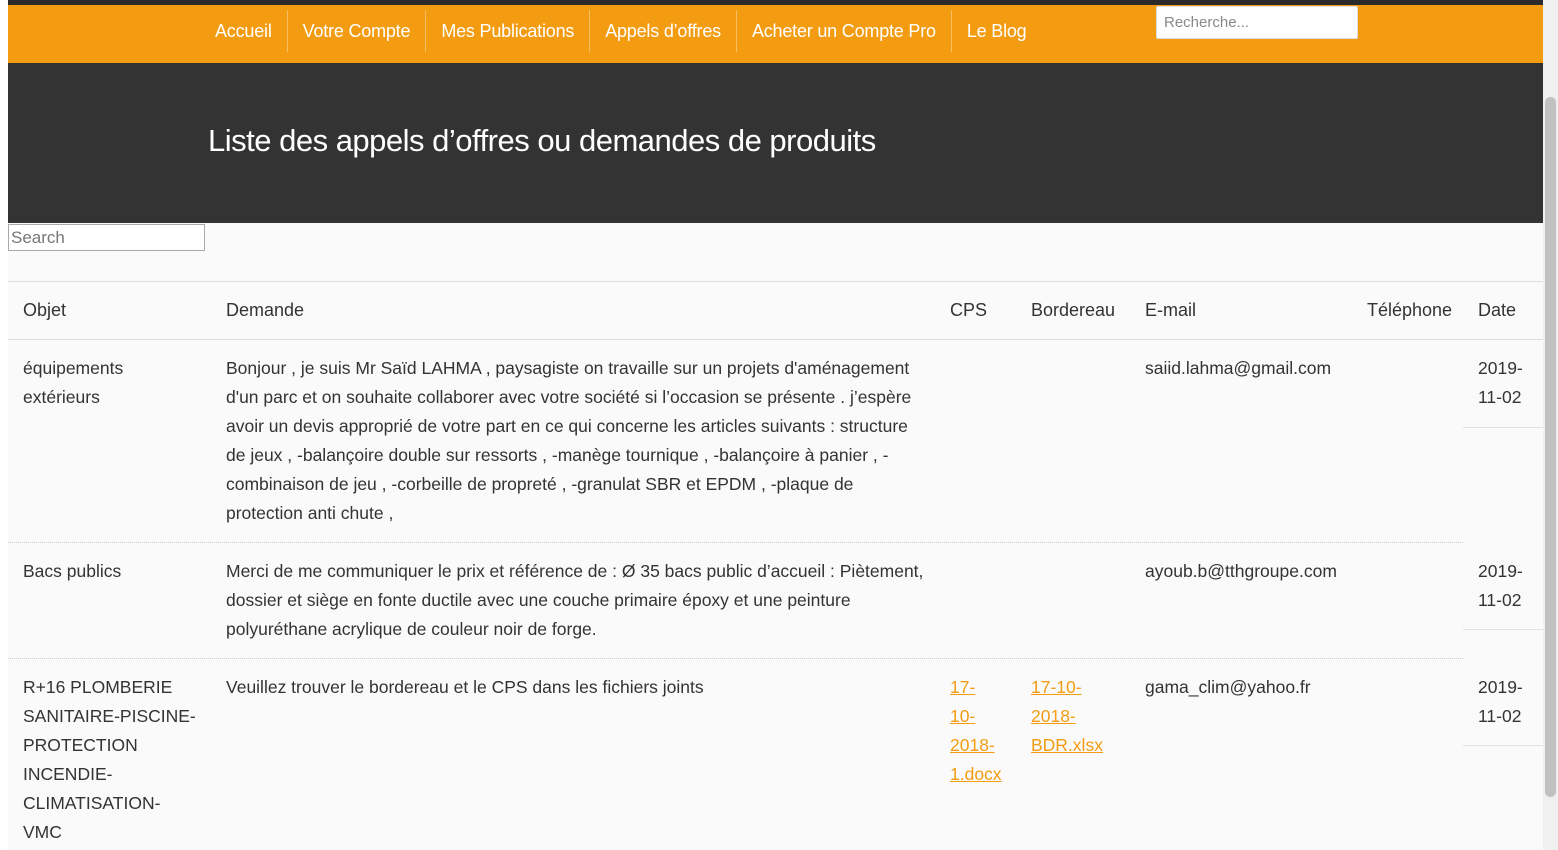  What do you see at coordinates (1409, 310) in the screenshot?
I see `column-header-telephone: Téléphone` at bounding box center [1409, 310].